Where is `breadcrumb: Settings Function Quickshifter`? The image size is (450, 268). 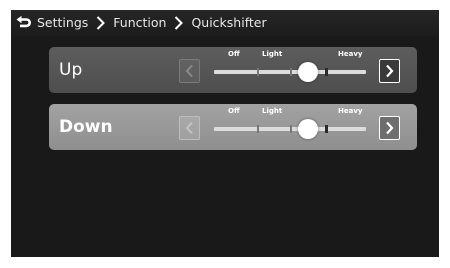 breadcrumb: Settings Function Quickshifter is located at coordinates (152, 23).